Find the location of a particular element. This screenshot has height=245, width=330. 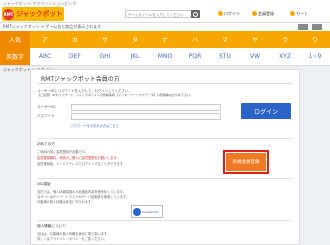

ssl-title: SSL認証 is located at coordinates (44, 184).